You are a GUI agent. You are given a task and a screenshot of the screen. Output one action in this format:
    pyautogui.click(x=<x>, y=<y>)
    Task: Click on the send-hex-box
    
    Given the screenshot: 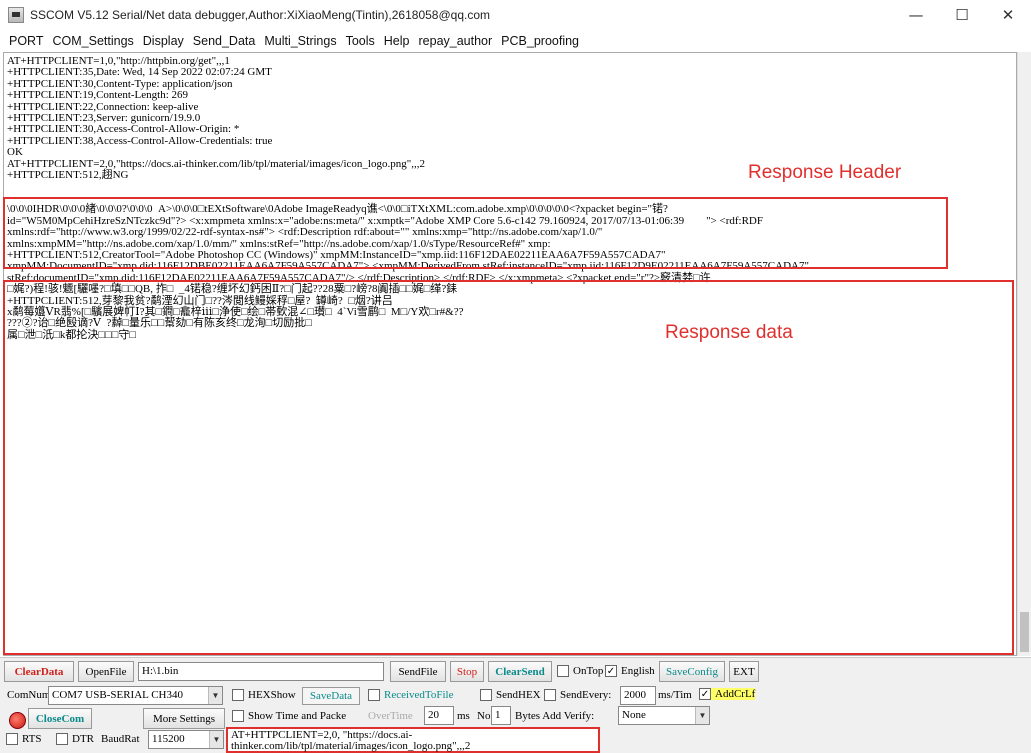 What is the action you would take?
    pyautogui.click(x=486, y=695)
    